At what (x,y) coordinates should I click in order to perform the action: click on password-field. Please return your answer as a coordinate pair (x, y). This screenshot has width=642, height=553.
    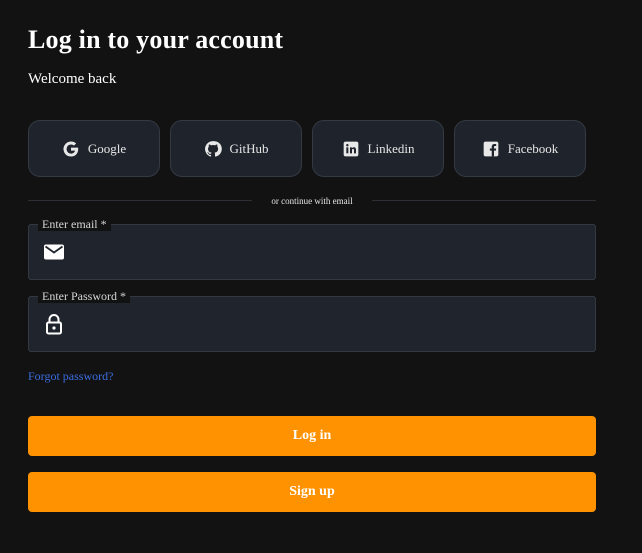
    Looking at the image, I should click on (312, 324).